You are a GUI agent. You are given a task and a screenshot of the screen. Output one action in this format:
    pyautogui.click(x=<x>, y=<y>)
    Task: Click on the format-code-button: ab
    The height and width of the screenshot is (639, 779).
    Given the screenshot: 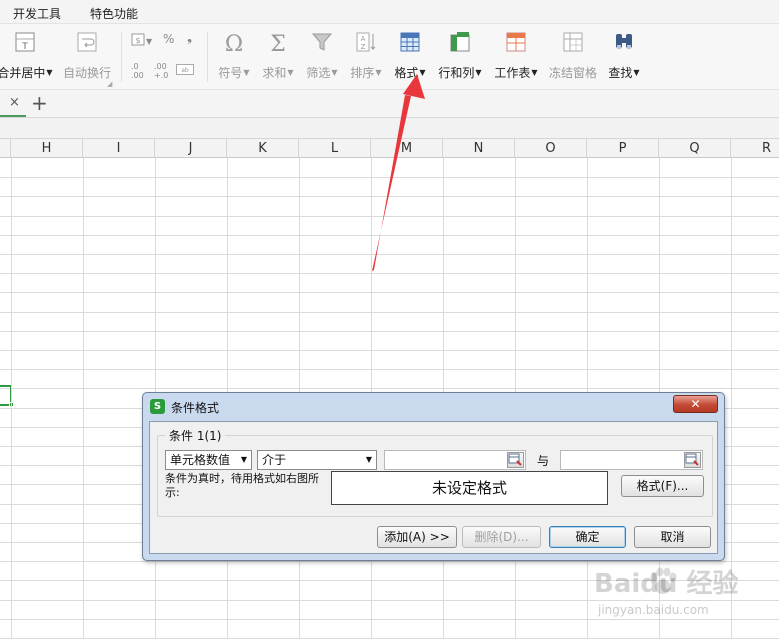 What is the action you would take?
    pyautogui.click(x=185, y=71)
    